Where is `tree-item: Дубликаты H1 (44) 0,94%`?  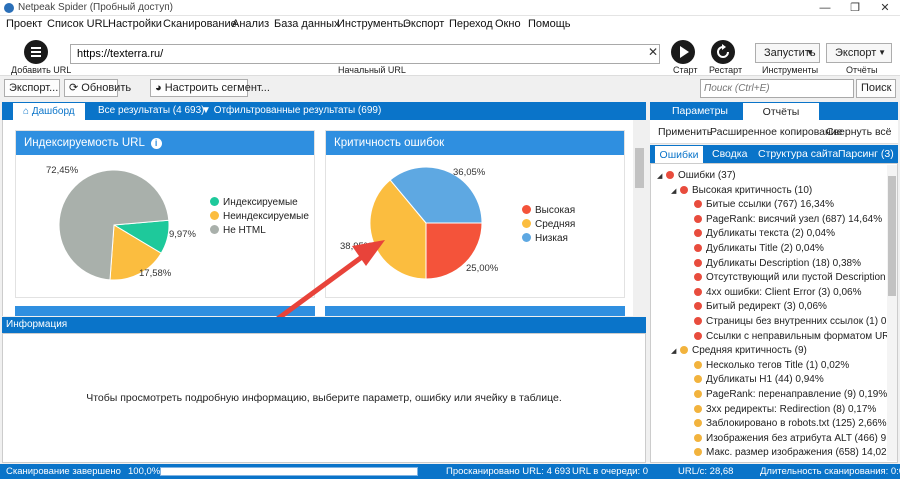 tree-item: Дубликаты H1 (44) 0,94% is located at coordinates (754, 380).